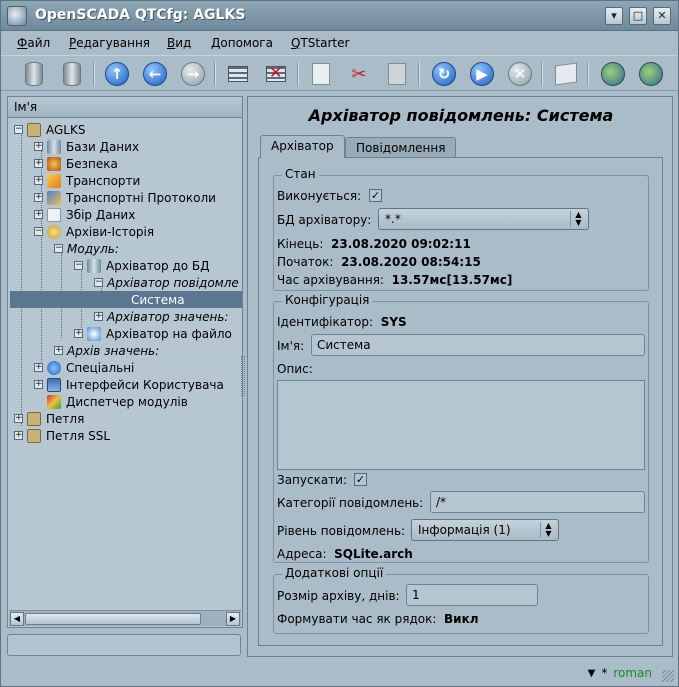 The height and width of the screenshot is (687, 679). I want to click on toolbar: ↑ ← → ✕ ✂ ↻ ▶ ✕, so click(339, 73).